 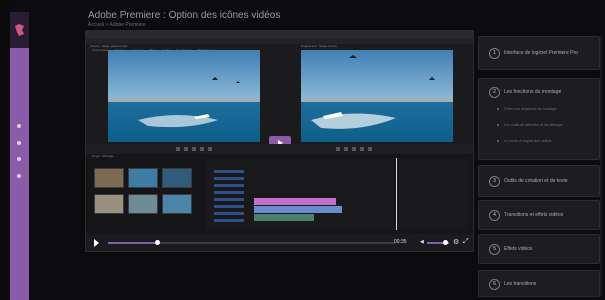 I want to click on window-edge, so click(x=5, y=150).